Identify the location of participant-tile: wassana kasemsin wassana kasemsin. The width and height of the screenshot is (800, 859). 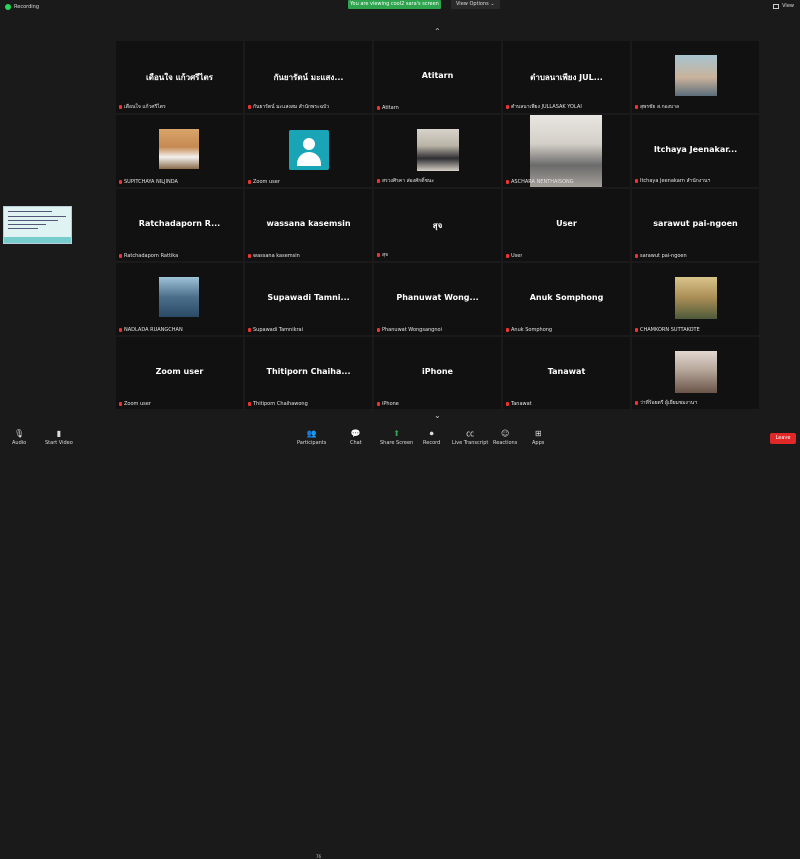
(308, 225).